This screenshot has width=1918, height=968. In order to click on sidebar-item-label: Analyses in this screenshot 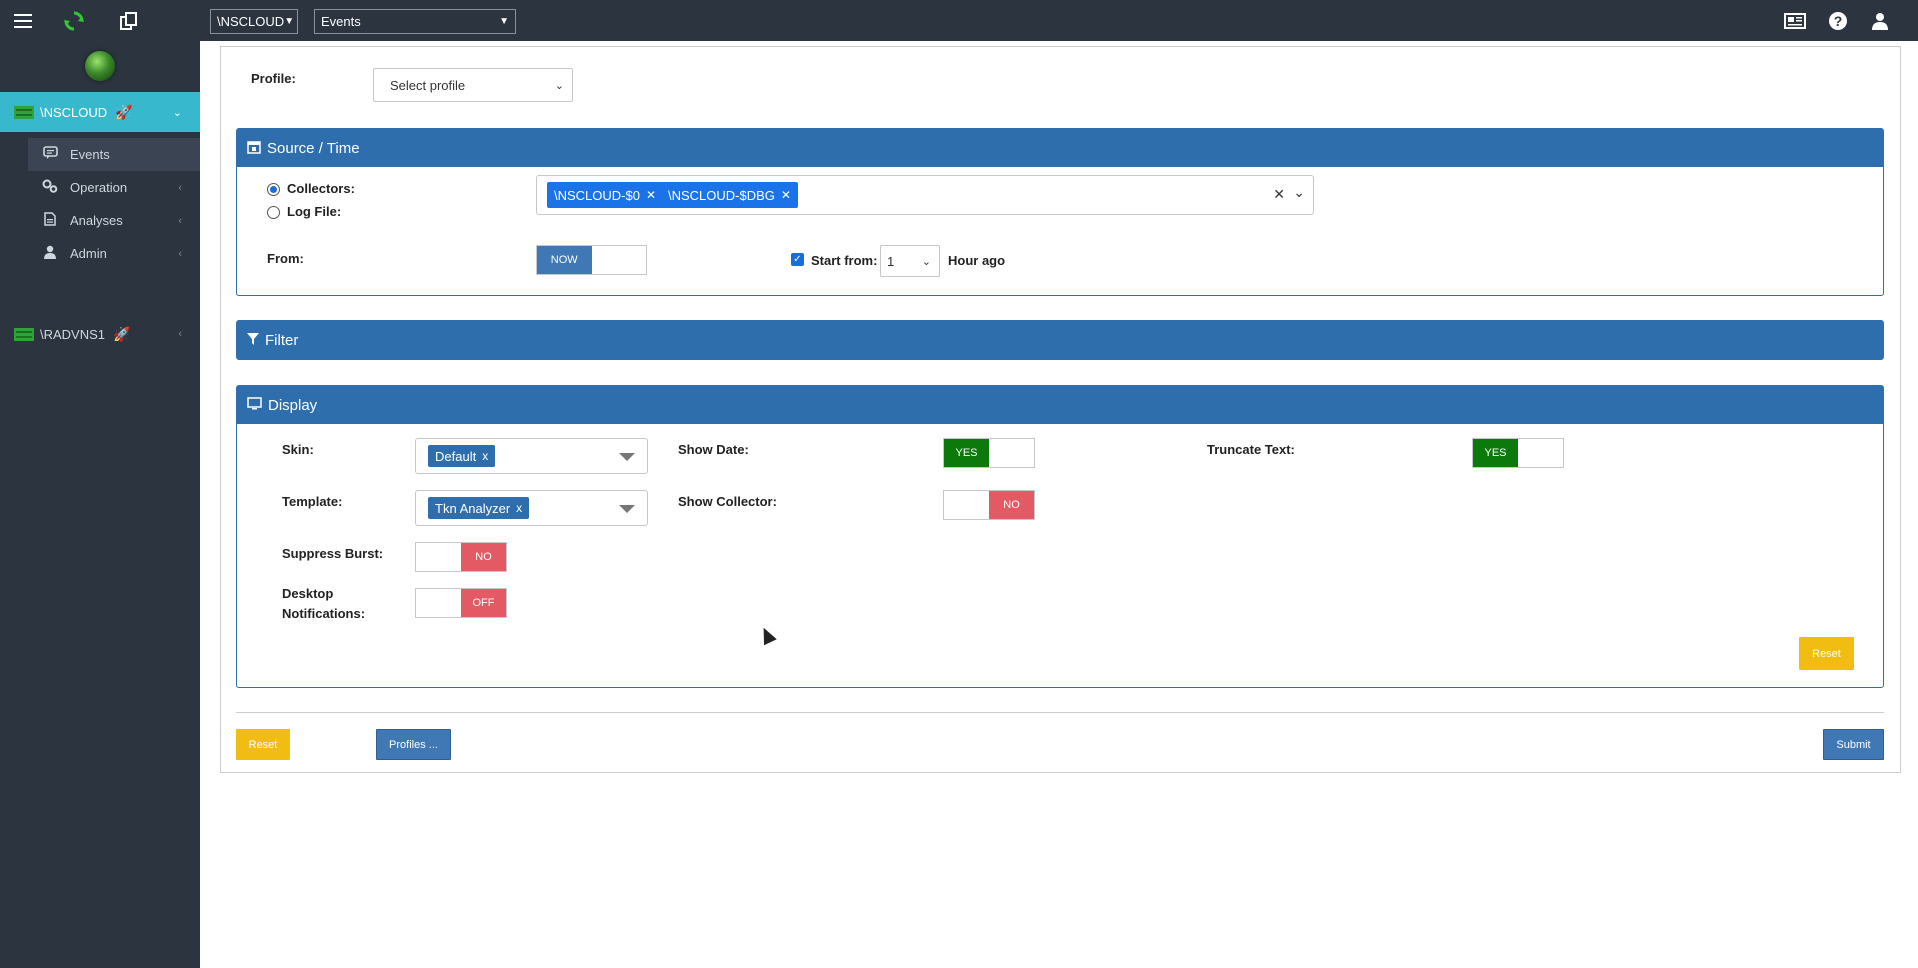, I will do `click(96, 220)`.